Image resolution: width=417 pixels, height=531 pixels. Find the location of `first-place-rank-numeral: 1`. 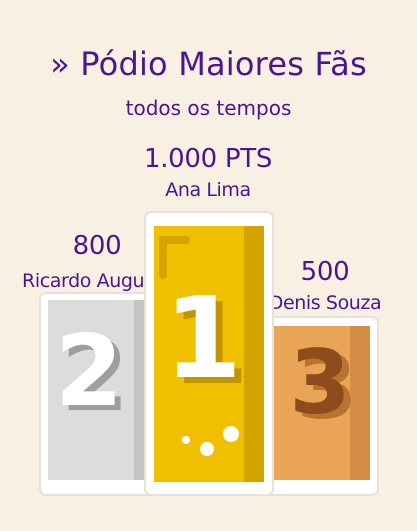

first-place-rank-numeral: 1 is located at coordinates (203, 339).